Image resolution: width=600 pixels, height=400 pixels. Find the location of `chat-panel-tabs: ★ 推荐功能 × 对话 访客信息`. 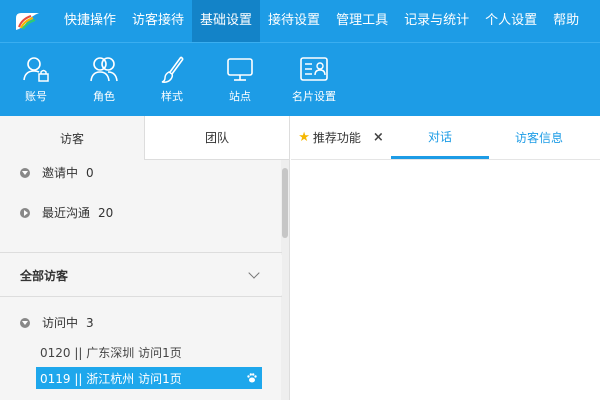

chat-panel-tabs: ★ 推荐功能 × 对话 访客信息 is located at coordinates (445, 138).